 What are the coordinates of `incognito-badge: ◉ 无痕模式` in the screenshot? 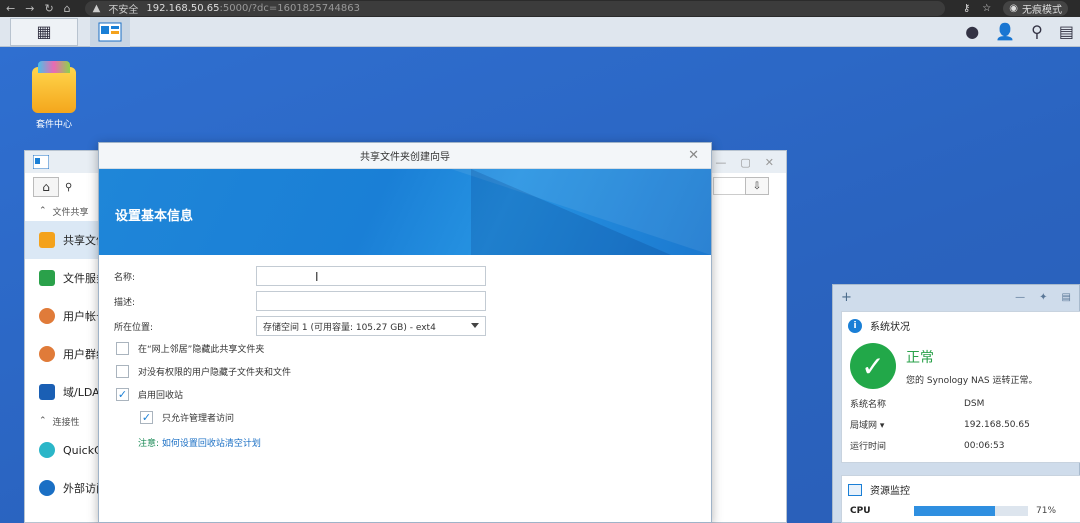 It's located at (1035, 8).